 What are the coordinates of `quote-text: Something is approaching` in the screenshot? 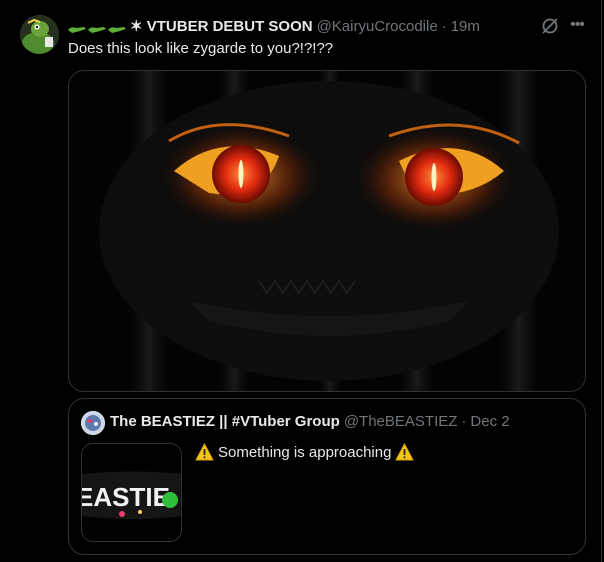 It's located at (305, 452).